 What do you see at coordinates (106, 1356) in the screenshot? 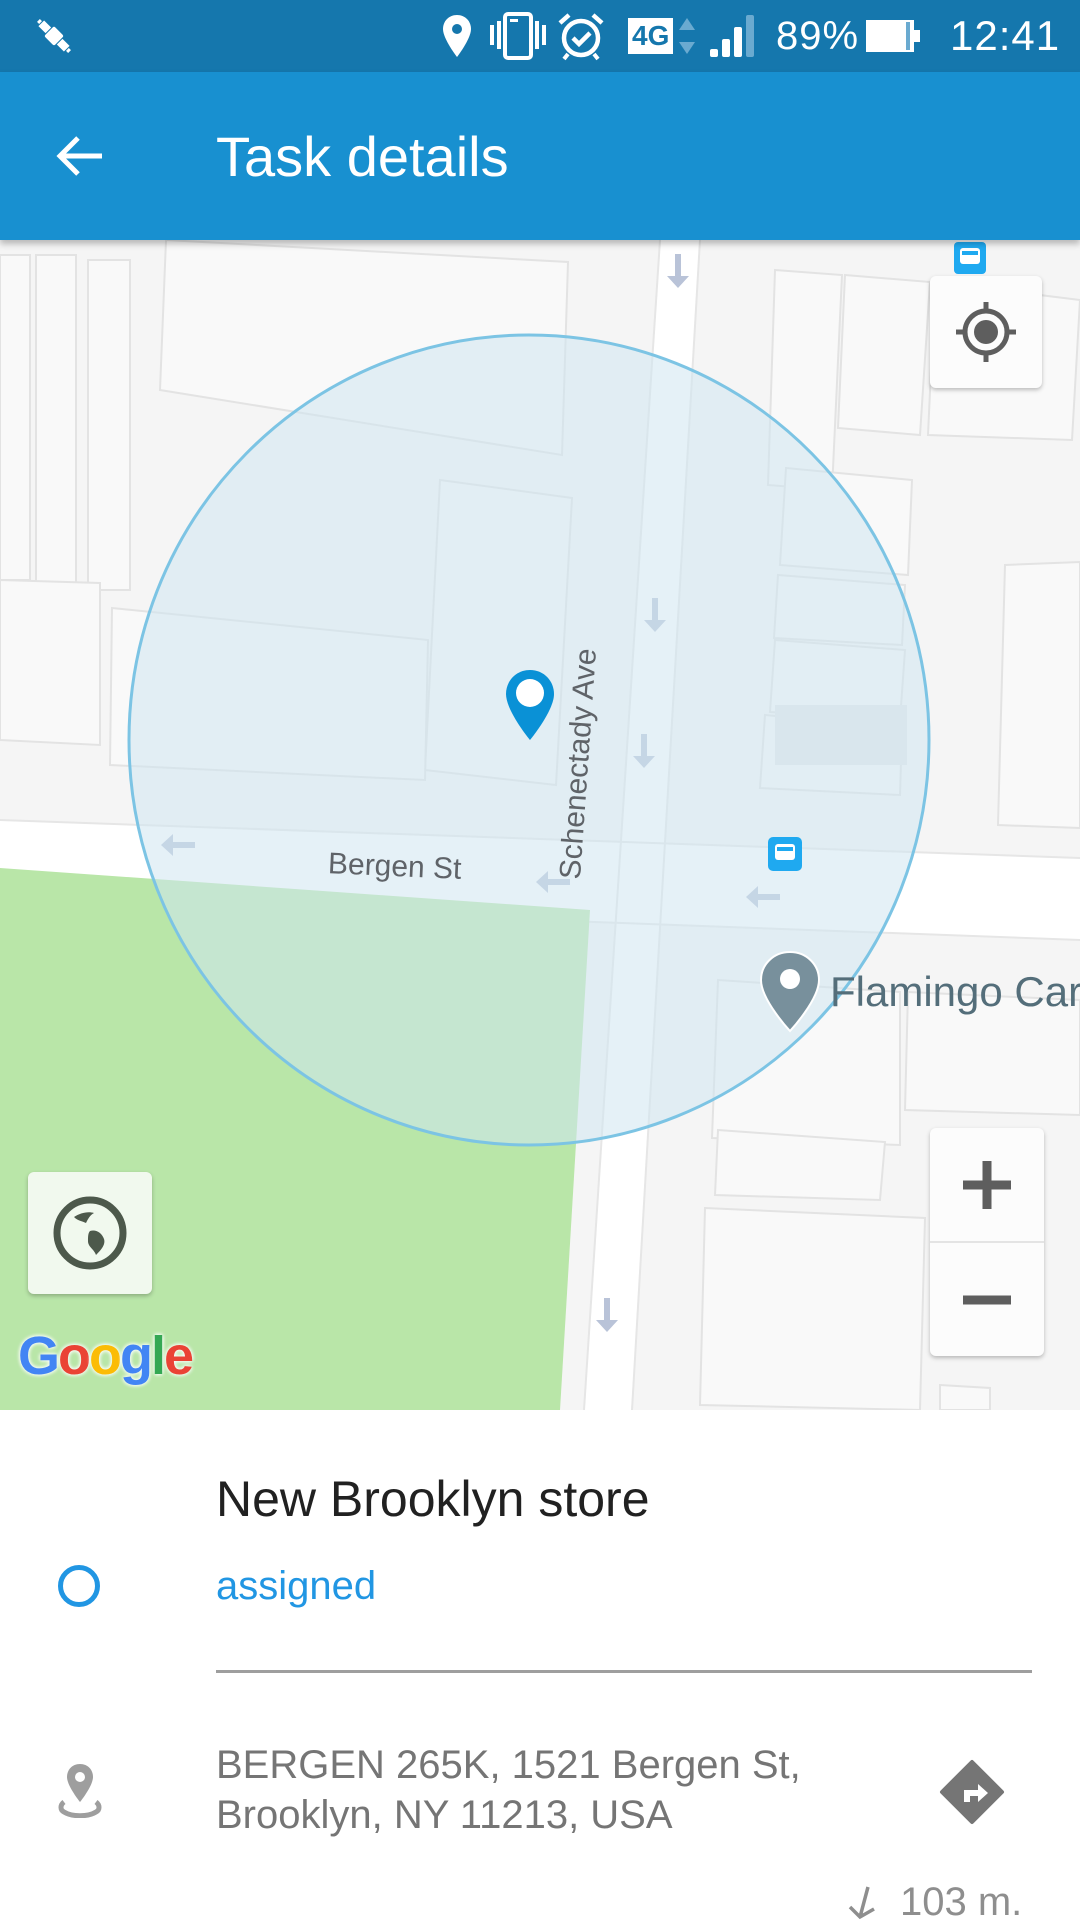
I see `google-attribution: Google` at bounding box center [106, 1356].